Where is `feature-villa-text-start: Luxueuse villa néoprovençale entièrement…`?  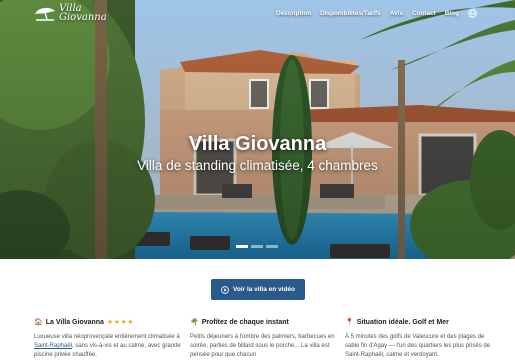 feature-villa-text-start: Luxueuse villa néoprovençale entièrement… is located at coordinates (107, 337).